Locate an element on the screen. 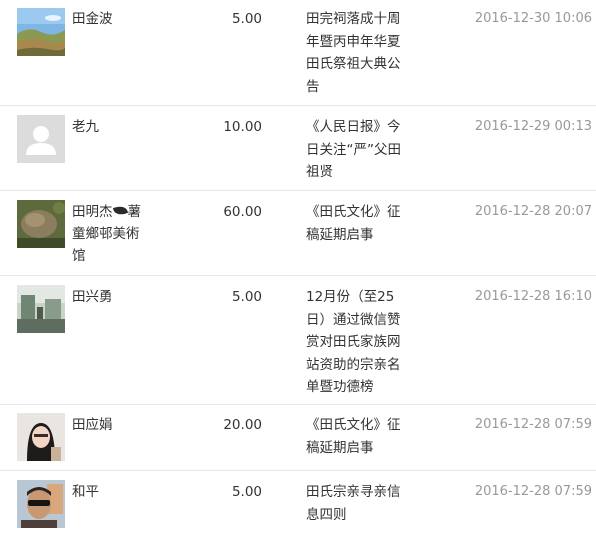  default-user-icon is located at coordinates (41, 139).